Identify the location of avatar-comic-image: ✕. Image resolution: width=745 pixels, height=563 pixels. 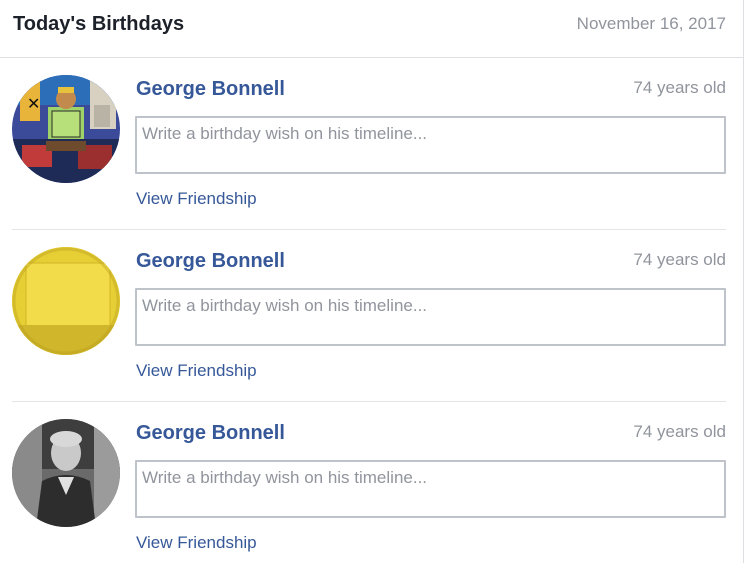
(66, 129).